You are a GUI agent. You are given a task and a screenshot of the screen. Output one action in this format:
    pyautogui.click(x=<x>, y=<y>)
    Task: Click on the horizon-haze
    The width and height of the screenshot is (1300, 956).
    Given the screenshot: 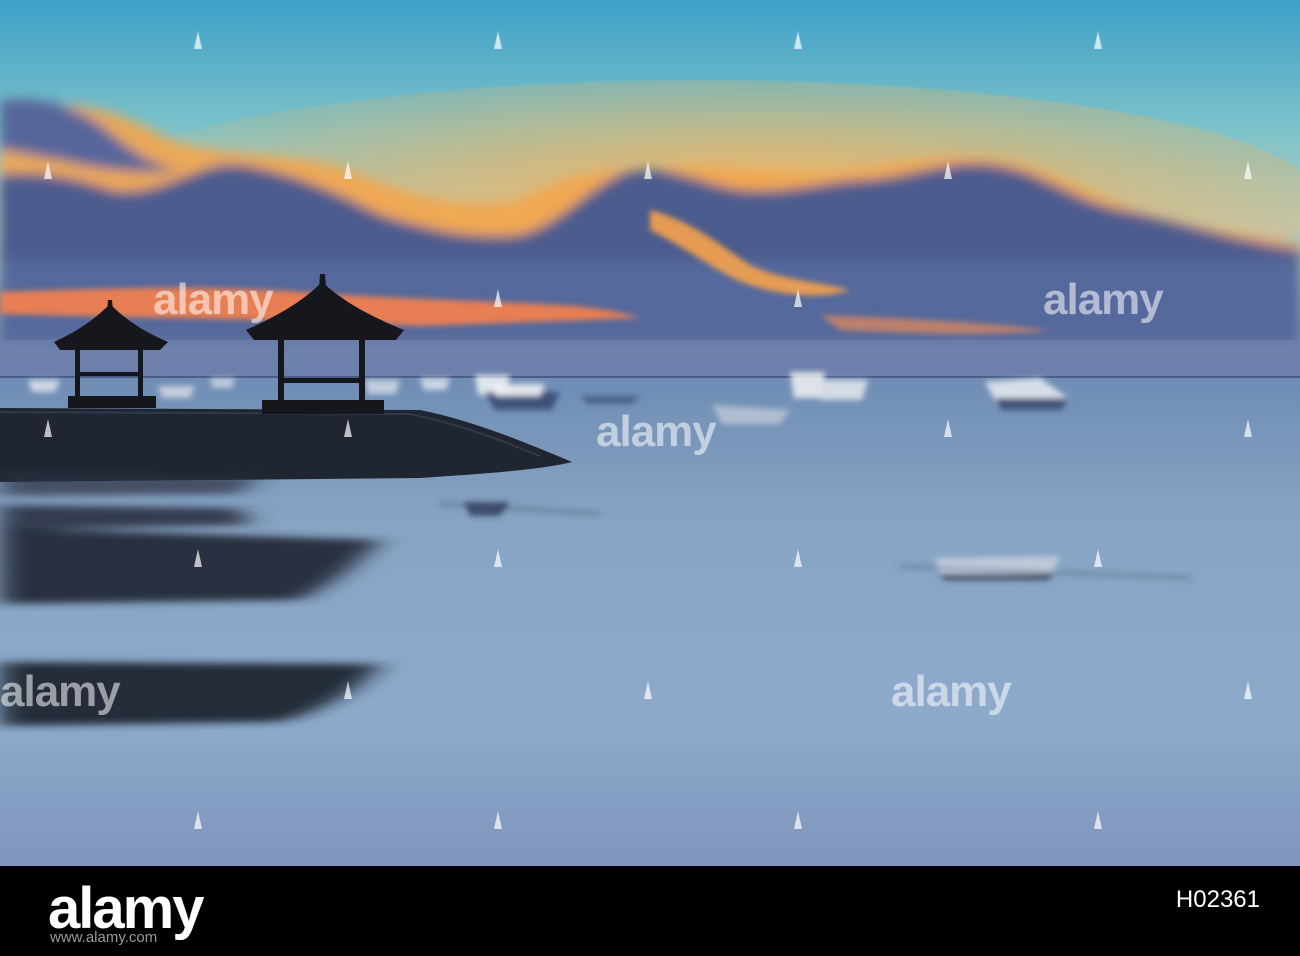 What is the action you would take?
    pyautogui.click(x=650, y=359)
    